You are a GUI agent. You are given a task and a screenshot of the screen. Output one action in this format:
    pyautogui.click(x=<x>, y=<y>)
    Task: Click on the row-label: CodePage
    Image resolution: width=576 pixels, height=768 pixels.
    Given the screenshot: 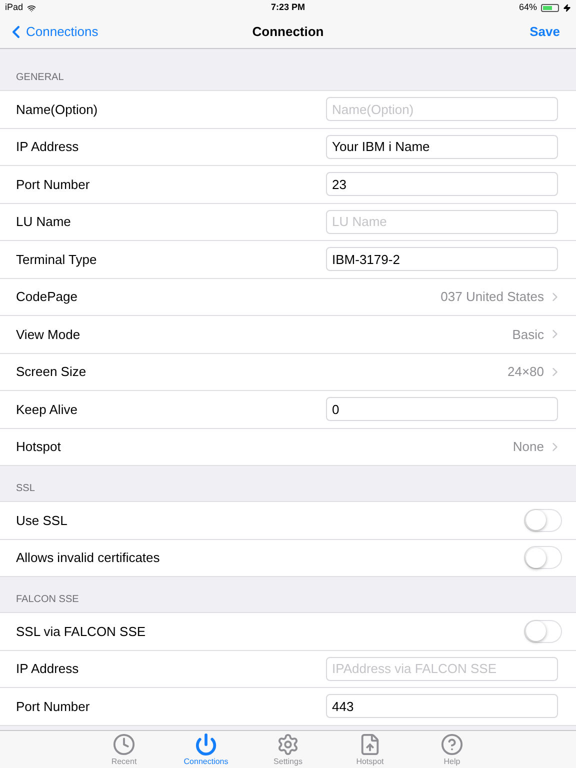 What is the action you would take?
    pyautogui.click(x=47, y=297)
    